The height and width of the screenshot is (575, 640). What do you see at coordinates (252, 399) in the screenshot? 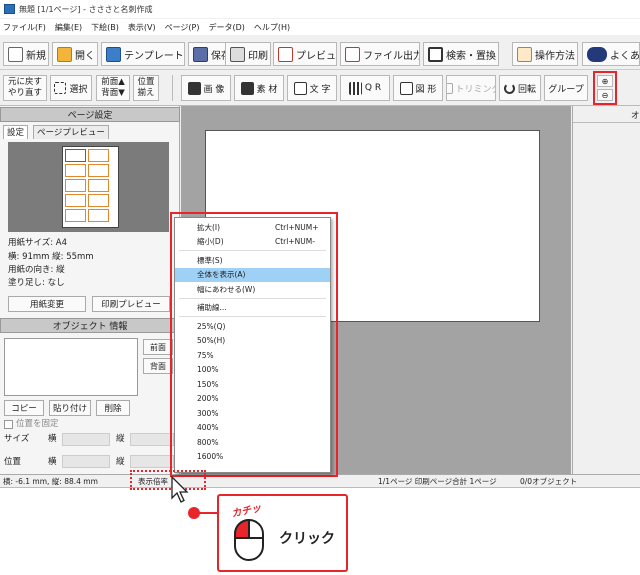
I see `zoom-menu-item: 200%` at bounding box center [252, 399].